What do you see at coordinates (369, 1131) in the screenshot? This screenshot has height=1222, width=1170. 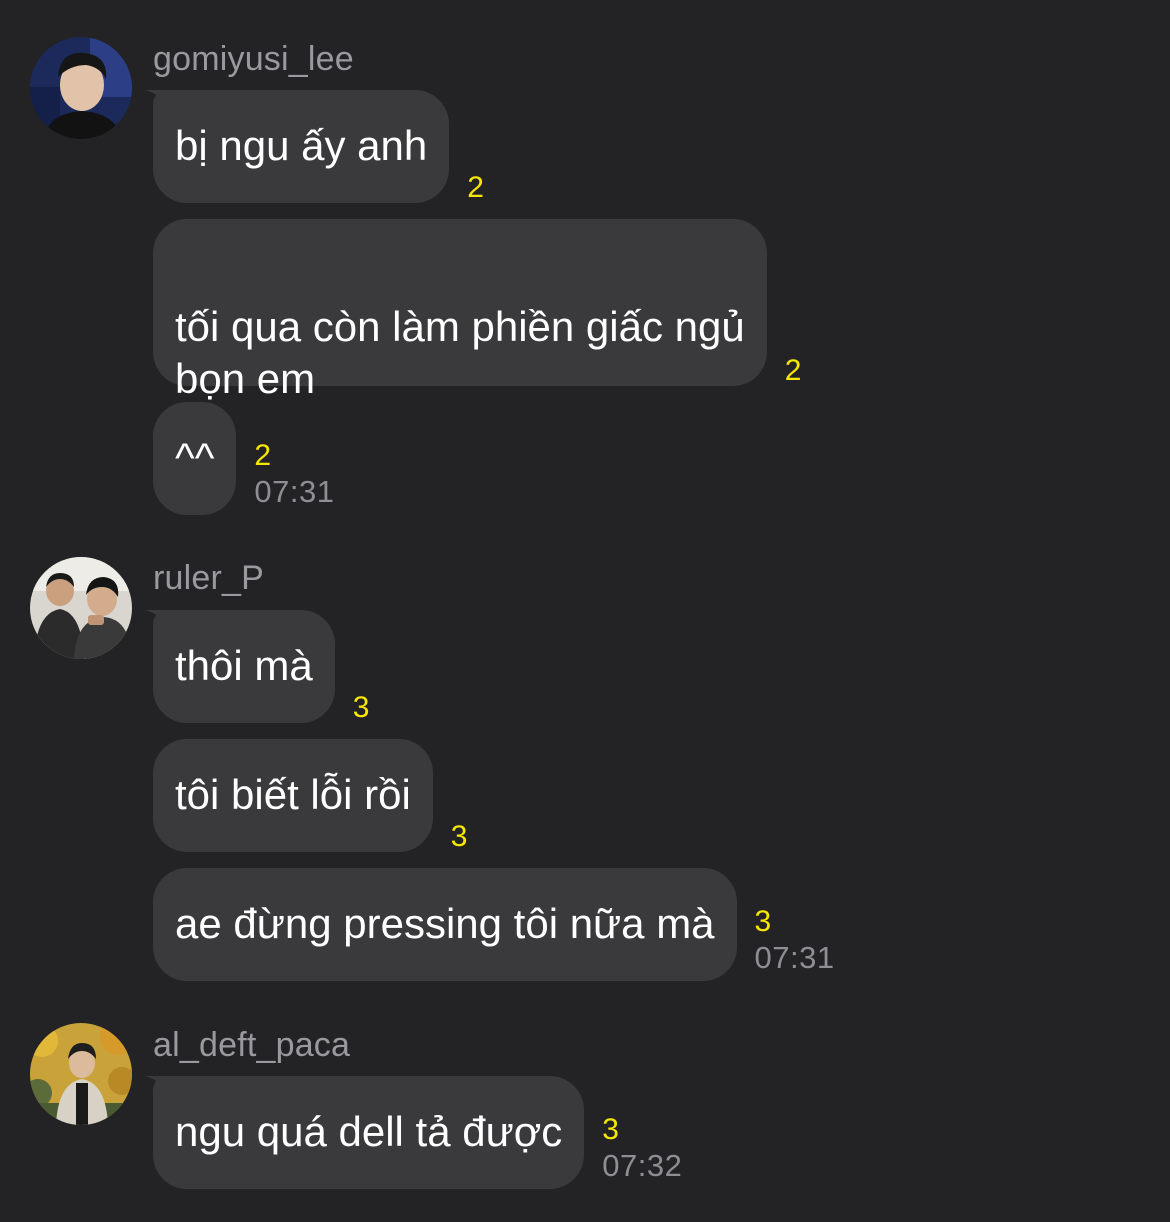 I see `message-text: ngu quá dell tả được` at bounding box center [369, 1131].